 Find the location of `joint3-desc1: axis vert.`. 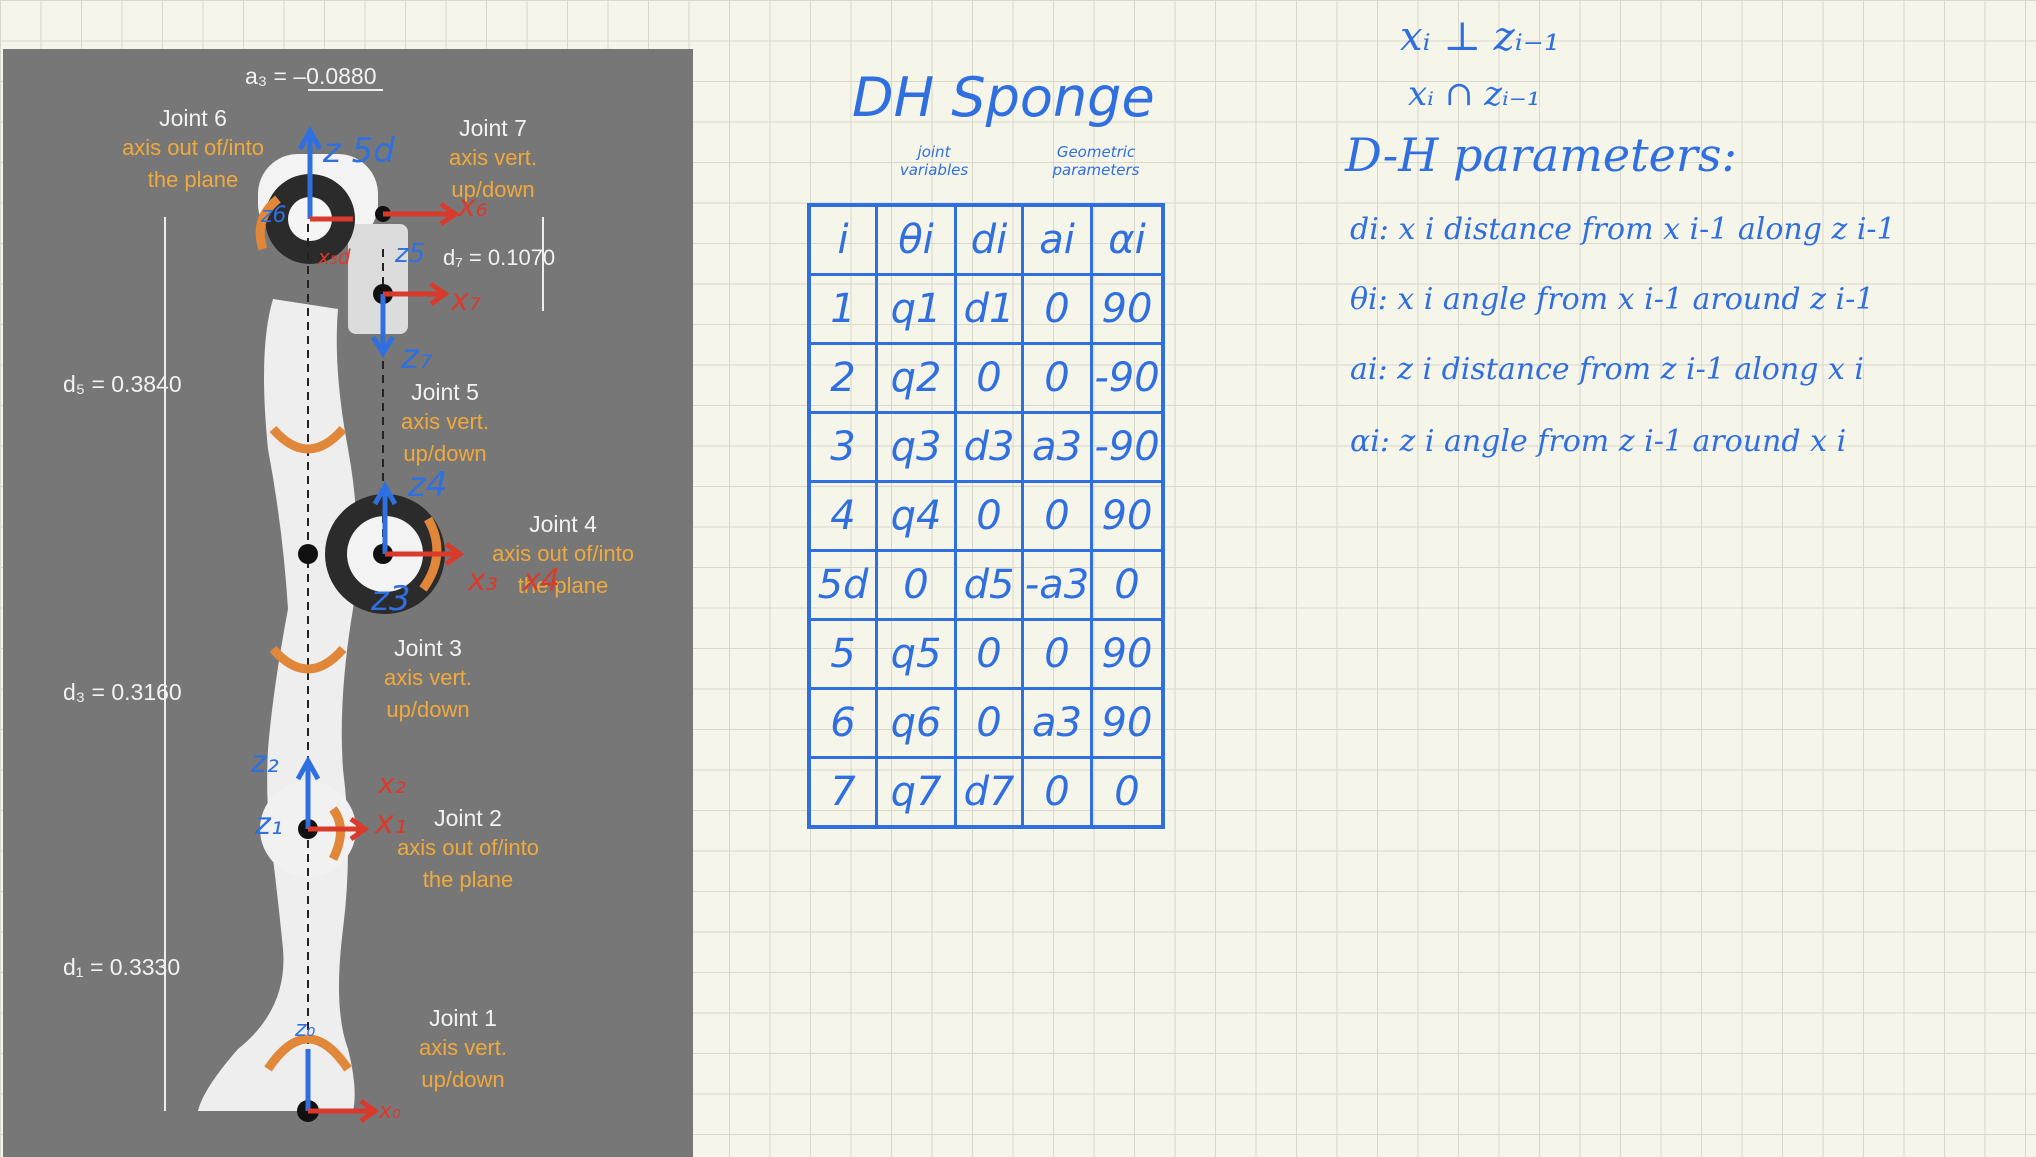

joint3-desc1: axis vert. is located at coordinates (428, 677).